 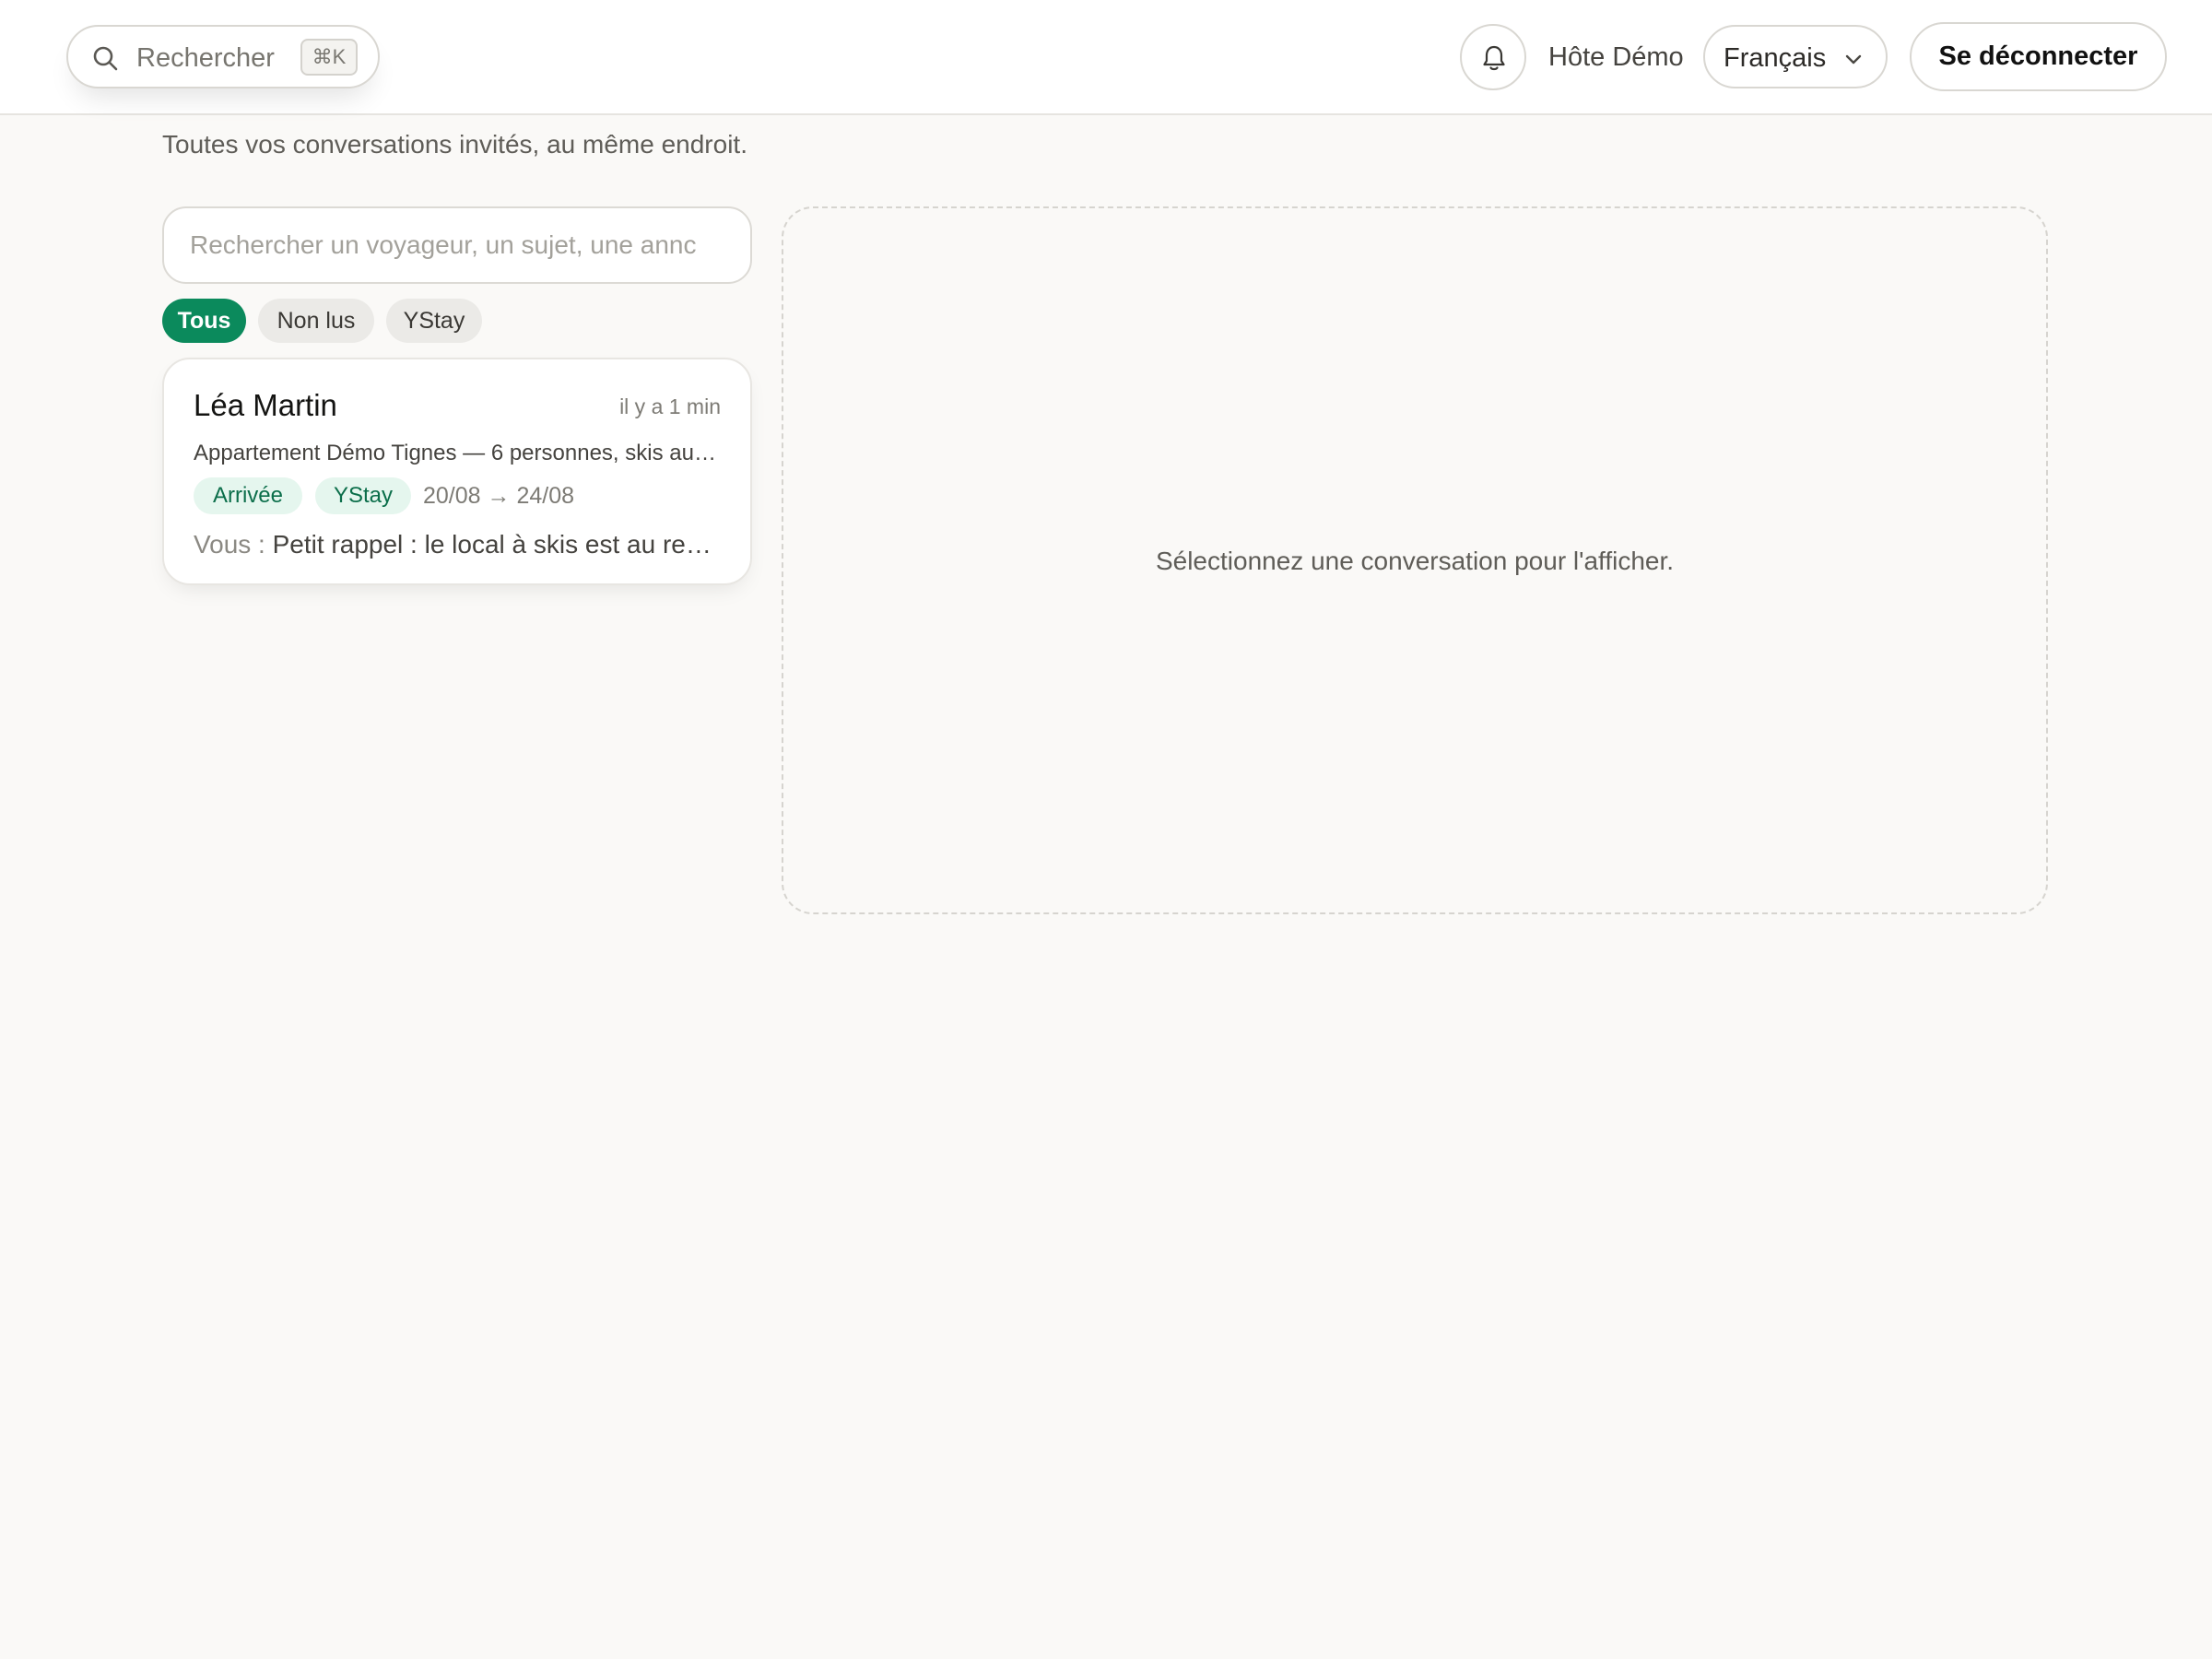 What do you see at coordinates (363, 495) in the screenshot?
I see `channel-badge: YStay` at bounding box center [363, 495].